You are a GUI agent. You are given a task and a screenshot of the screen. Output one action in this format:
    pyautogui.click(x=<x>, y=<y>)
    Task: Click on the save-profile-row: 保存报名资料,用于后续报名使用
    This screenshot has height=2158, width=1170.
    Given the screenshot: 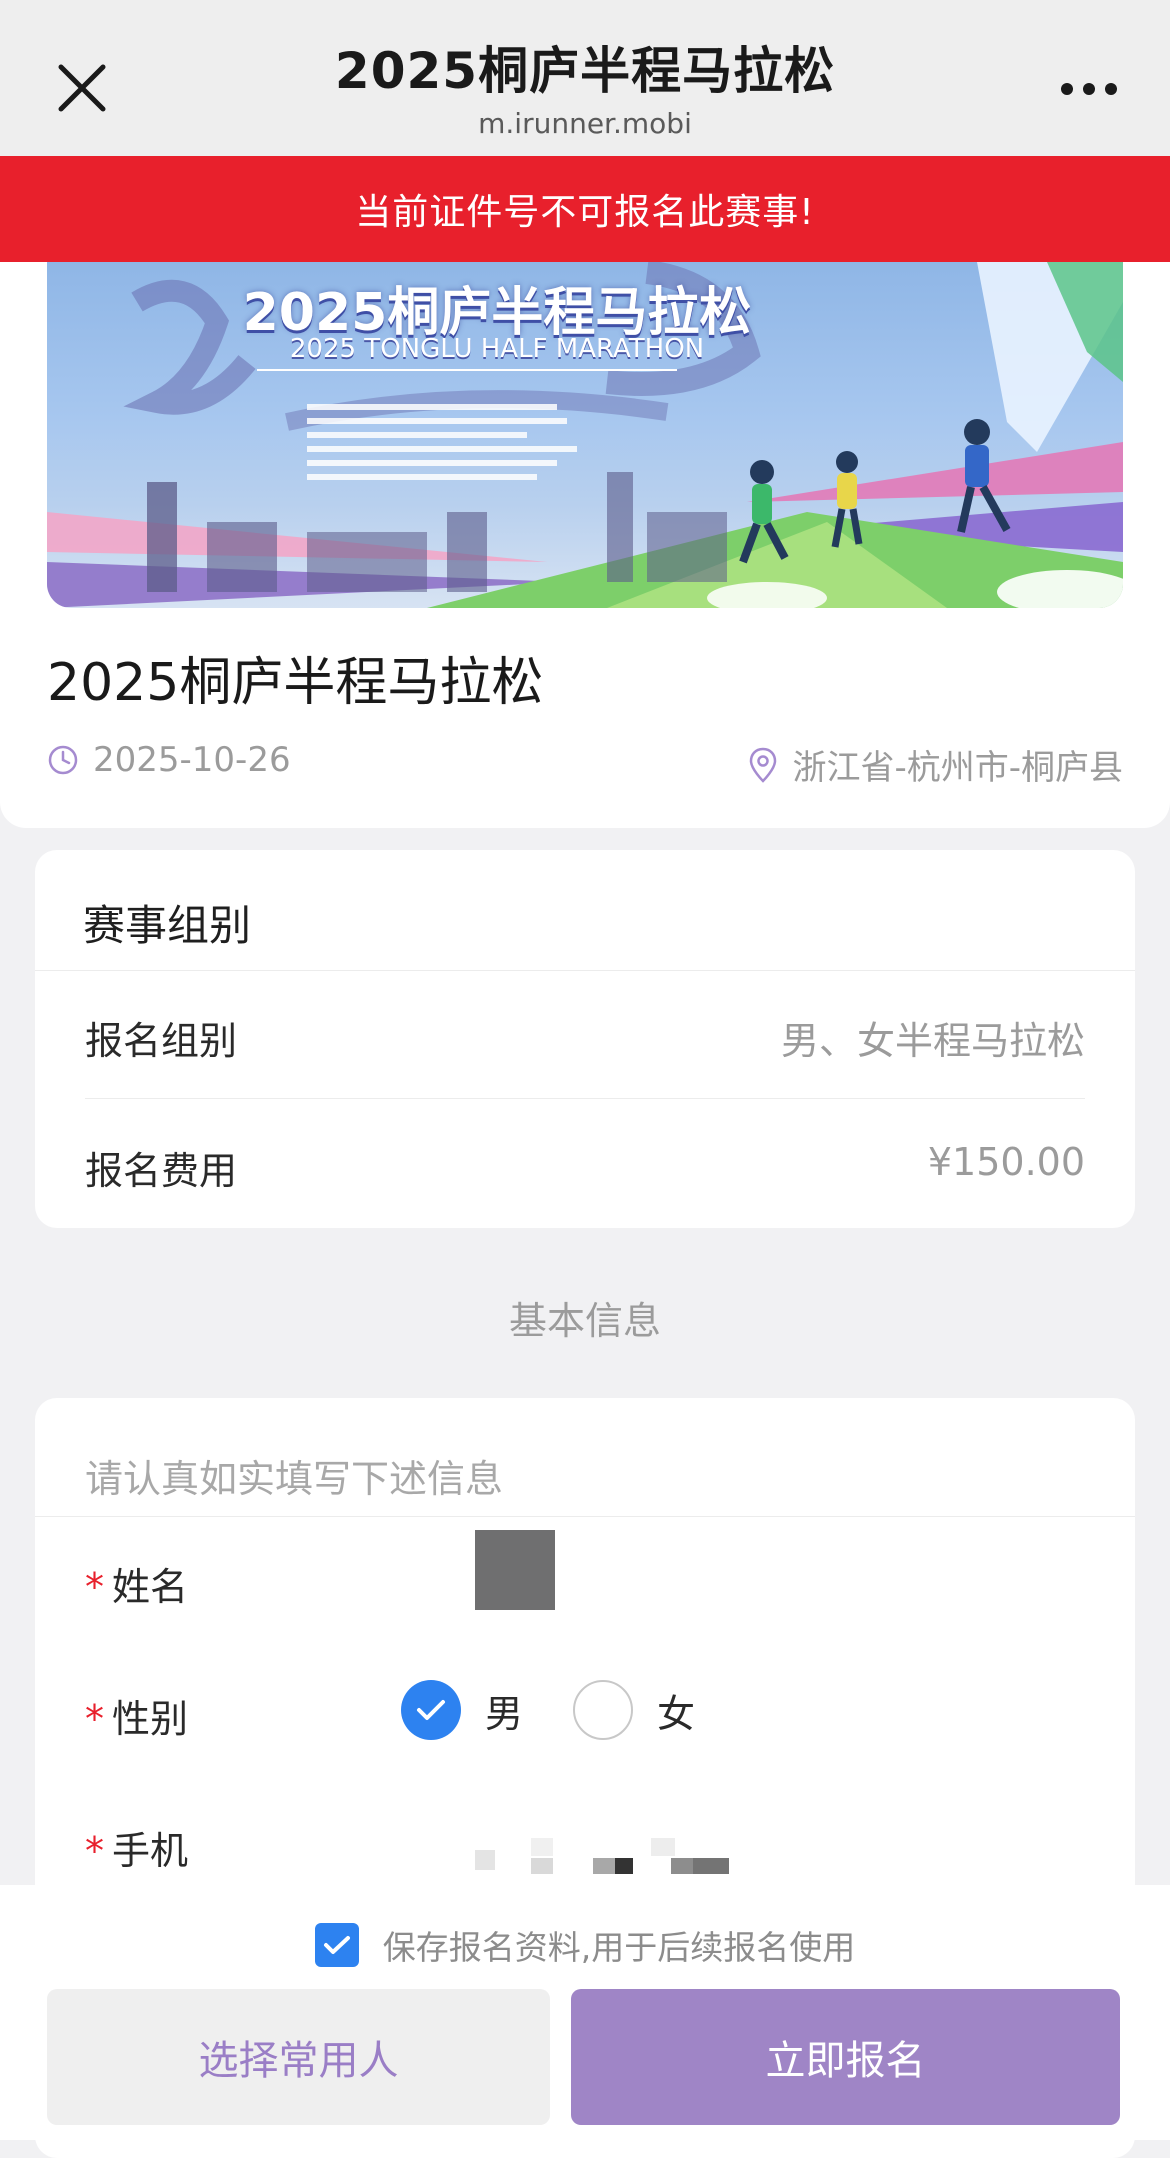 What is the action you would take?
    pyautogui.click(x=585, y=1945)
    